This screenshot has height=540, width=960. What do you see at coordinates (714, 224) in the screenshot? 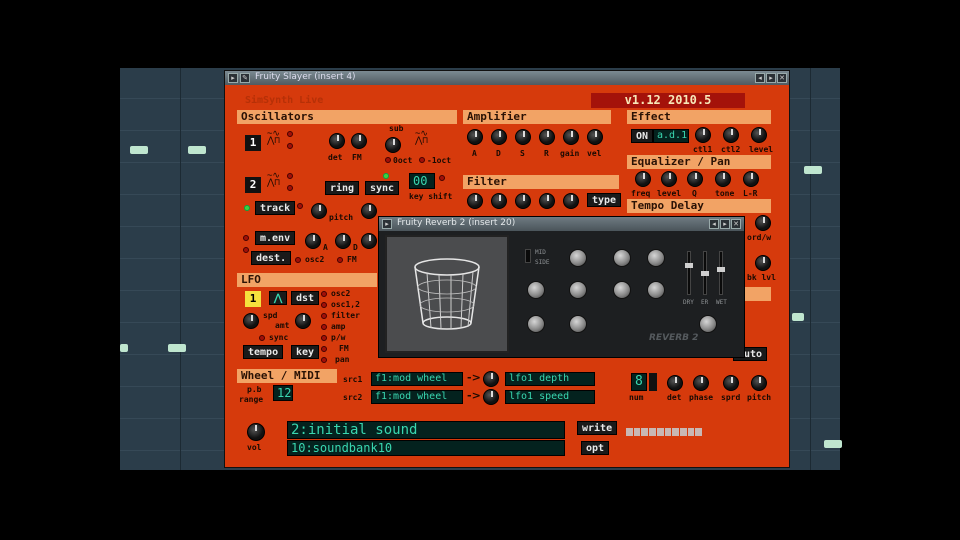
I see `reverb-prev-icon: ◂` at bounding box center [714, 224].